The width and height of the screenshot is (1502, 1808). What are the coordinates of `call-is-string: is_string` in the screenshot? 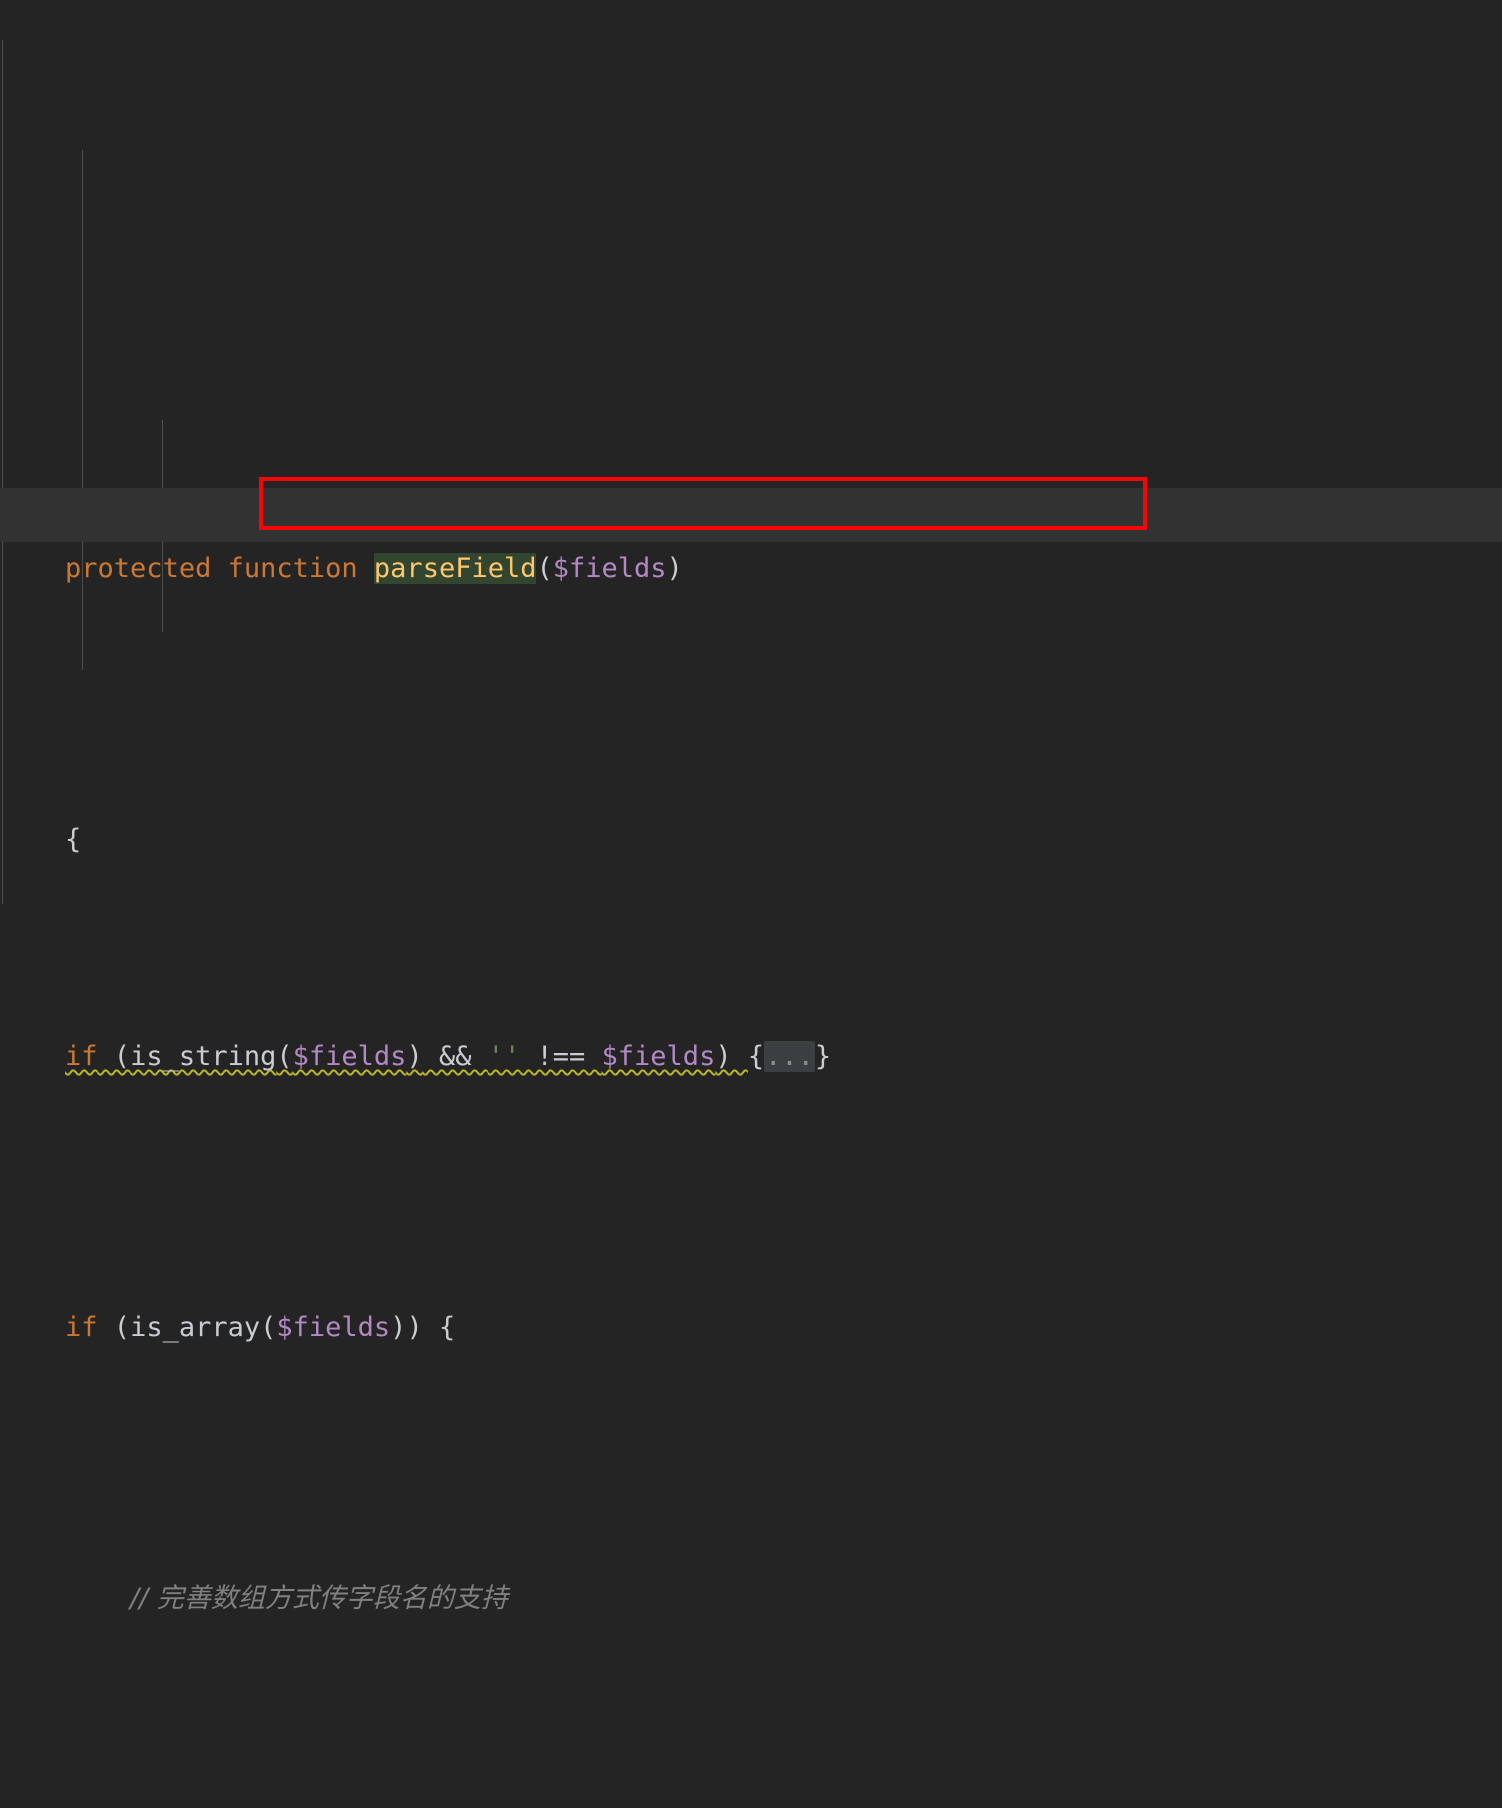 It's located at (203, 1056).